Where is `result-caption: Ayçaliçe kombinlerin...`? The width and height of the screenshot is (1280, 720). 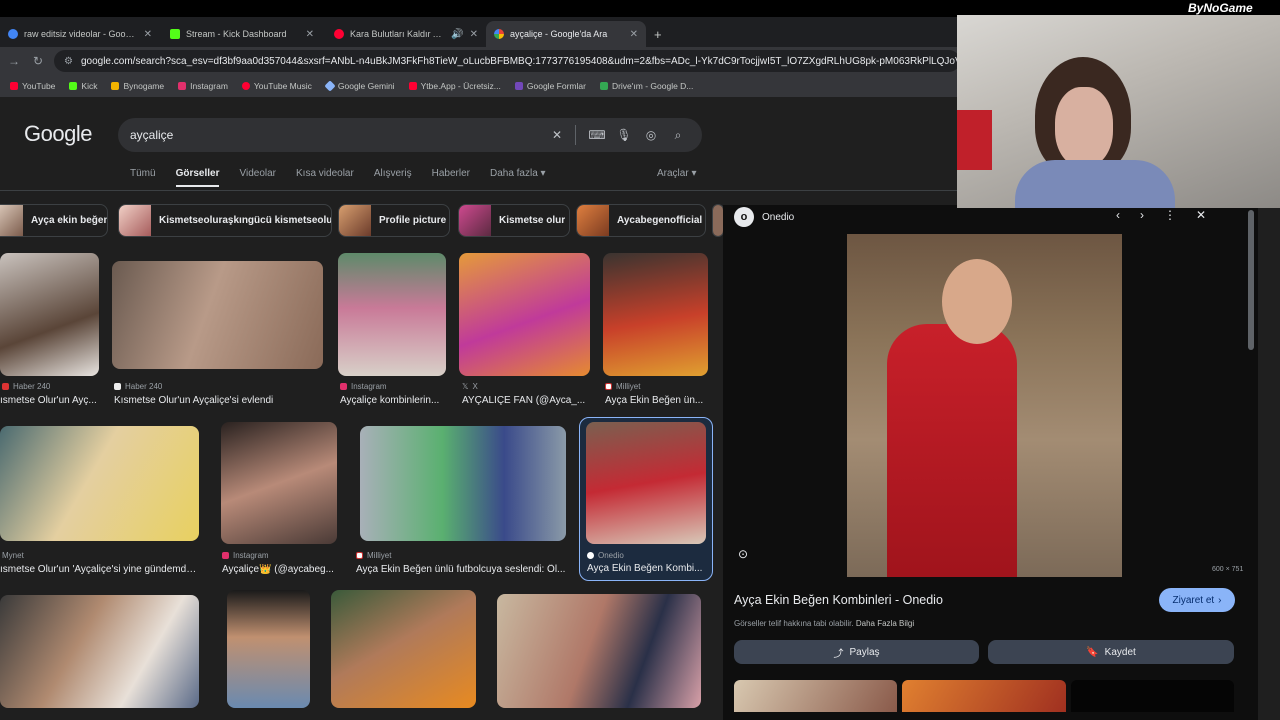 result-caption: Ayçaliçe kombinlerin... is located at coordinates (393, 400).